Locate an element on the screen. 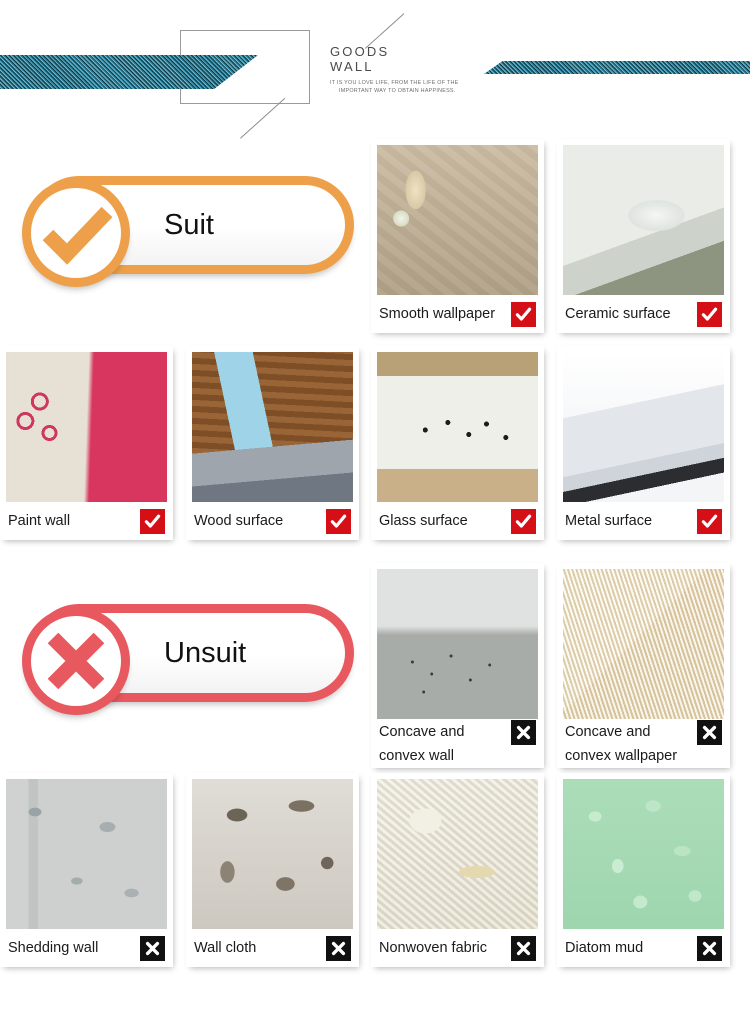 The width and height of the screenshot is (750, 1020). card-ceramic-surface: Ceramic surface is located at coordinates (643, 236).